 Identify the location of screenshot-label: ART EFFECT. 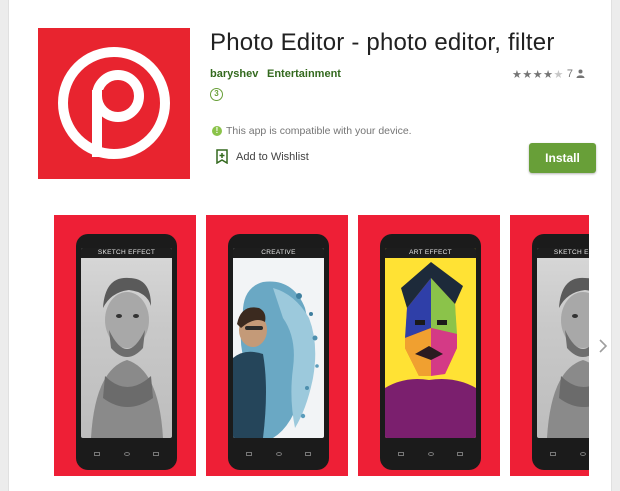
(430, 253).